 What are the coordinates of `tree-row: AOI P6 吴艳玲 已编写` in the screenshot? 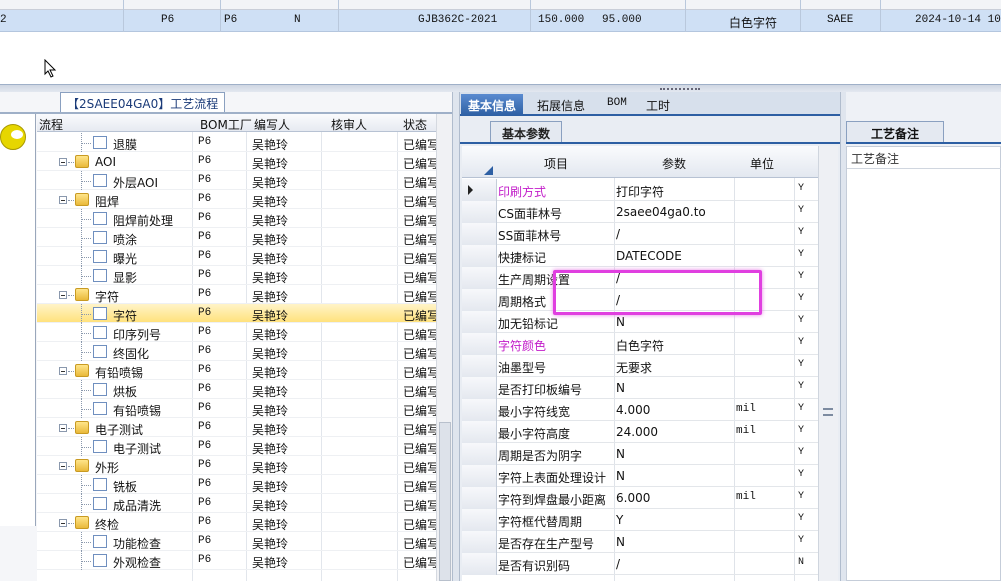 It's located at (236, 161).